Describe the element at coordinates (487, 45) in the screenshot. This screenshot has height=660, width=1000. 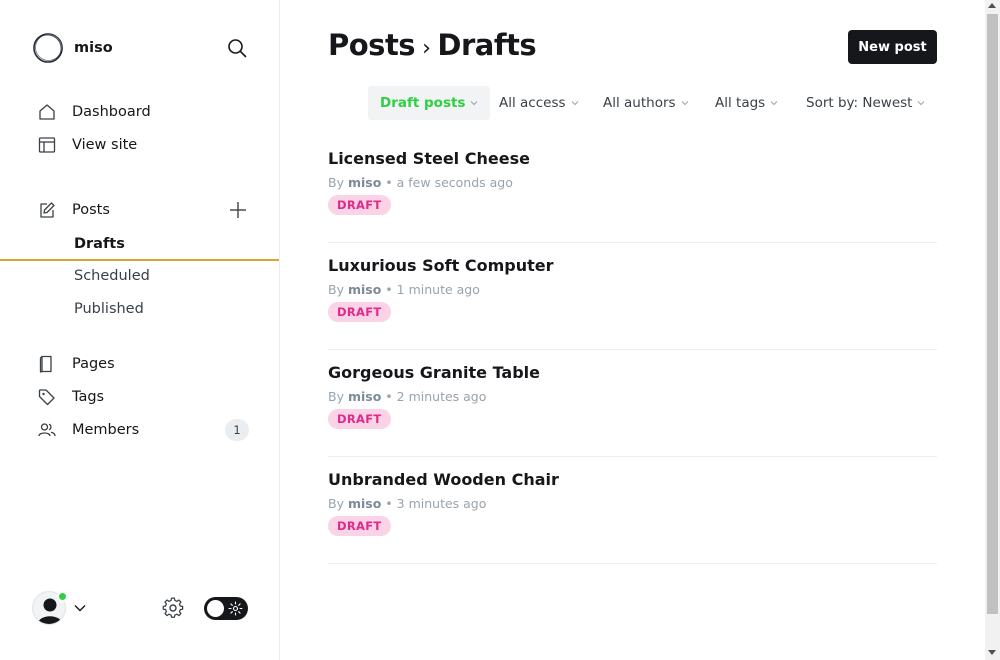
I see `breadcrumb-current: Drafts` at that location.